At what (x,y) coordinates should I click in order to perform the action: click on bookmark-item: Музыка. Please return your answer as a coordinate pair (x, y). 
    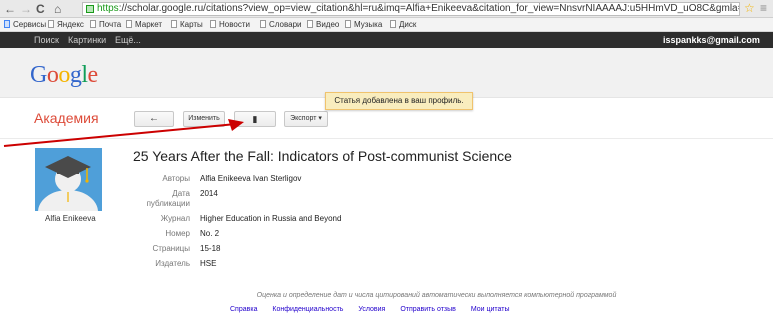
    Looking at the image, I should click on (363, 25).